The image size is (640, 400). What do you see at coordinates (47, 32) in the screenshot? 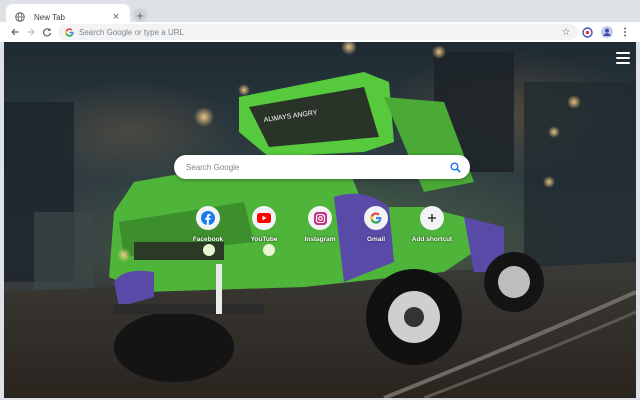
I see `reload-icon` at bounding box center [47, 32].